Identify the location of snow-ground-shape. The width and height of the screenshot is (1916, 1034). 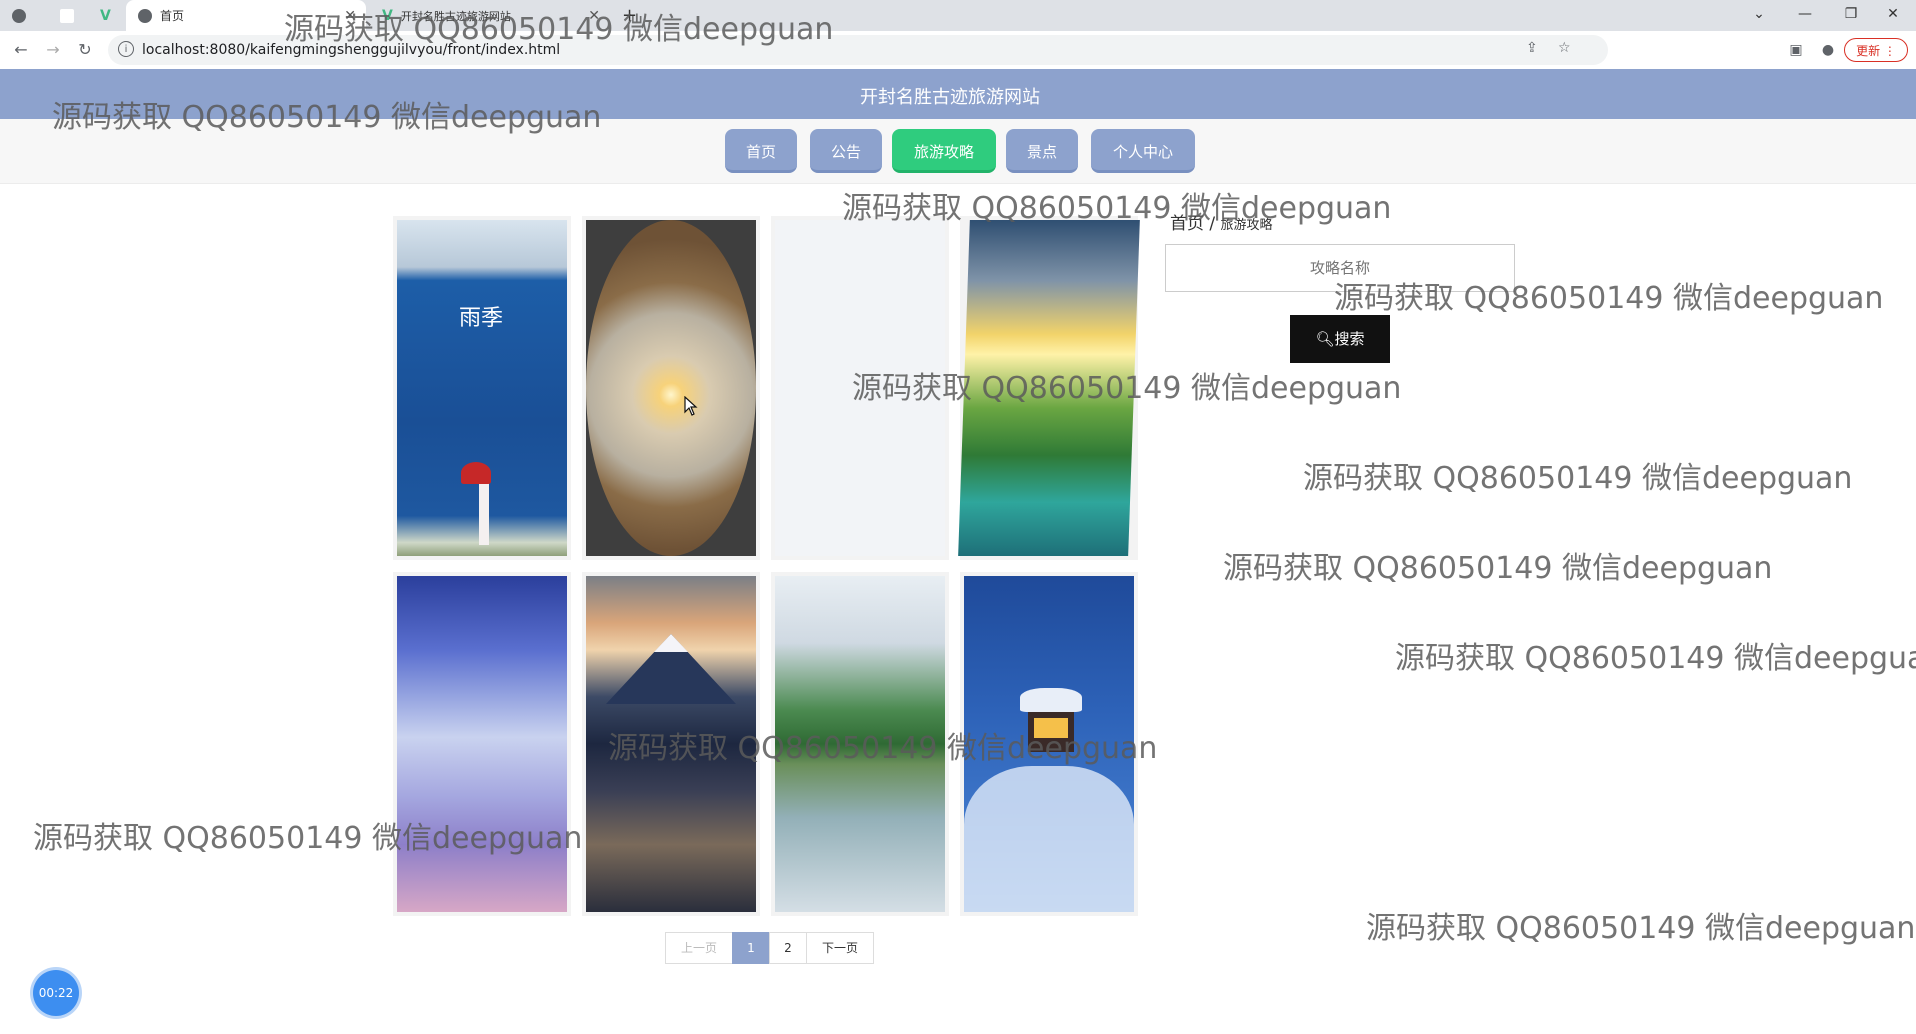
(1049, 839).